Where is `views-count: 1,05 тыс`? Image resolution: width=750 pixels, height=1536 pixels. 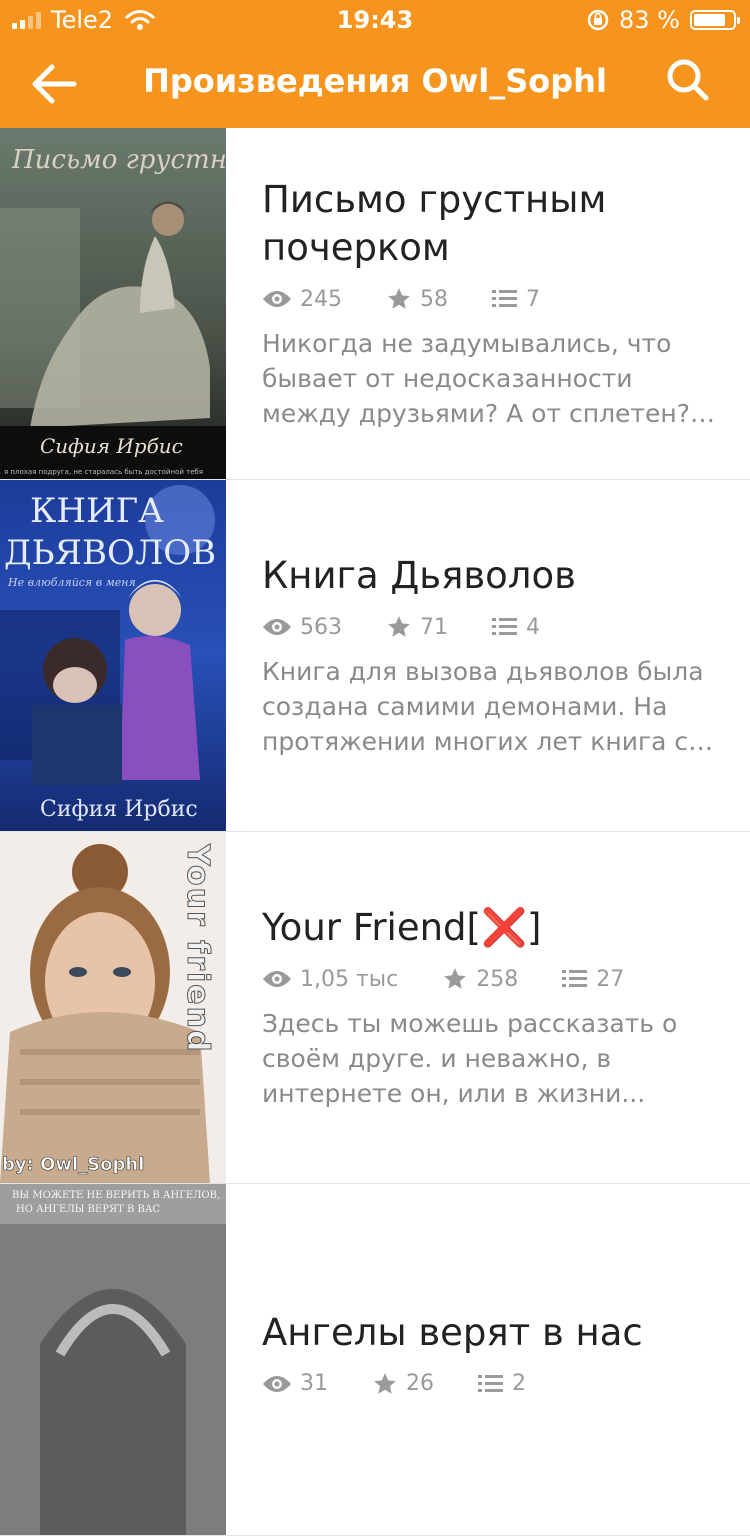 views-count: 1,05 тыс is located at coordinates (349, 979).